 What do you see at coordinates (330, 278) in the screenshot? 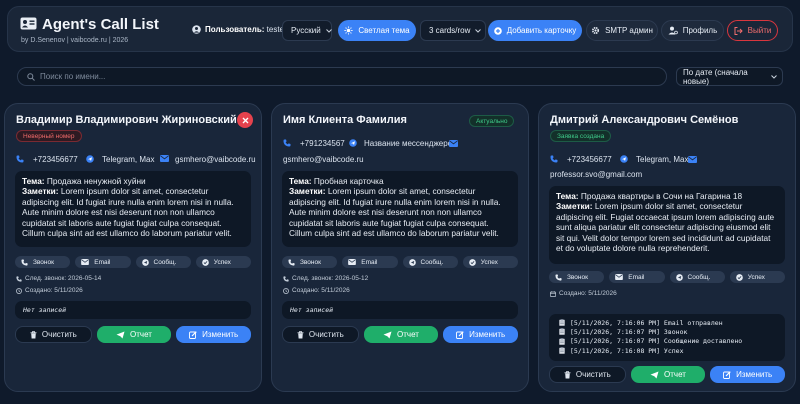
I see `next-call-text: След. звонок: 2026-05-12` at bounding box center [330, 278].